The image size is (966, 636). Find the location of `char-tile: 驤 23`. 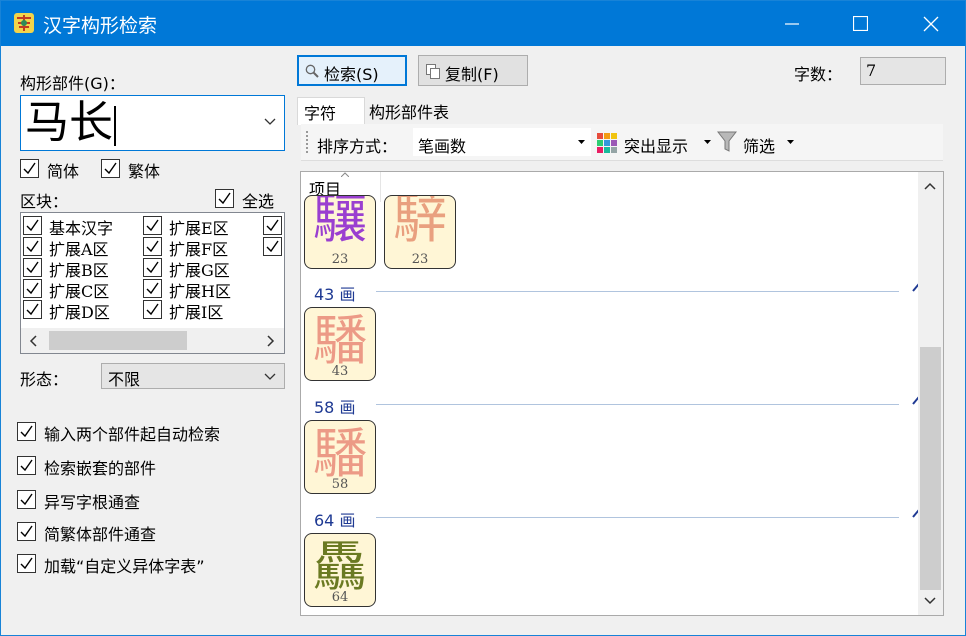

char-tile: 驤 23 is located at coordinates (340, 232).